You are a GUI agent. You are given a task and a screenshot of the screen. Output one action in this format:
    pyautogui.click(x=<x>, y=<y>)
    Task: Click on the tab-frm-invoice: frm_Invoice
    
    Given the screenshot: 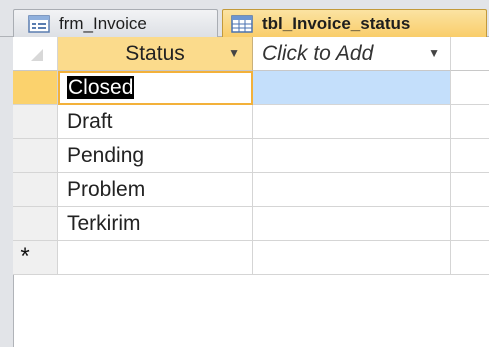 What is the action you would take?
    pyautogui.click(x=115, y=23)
    